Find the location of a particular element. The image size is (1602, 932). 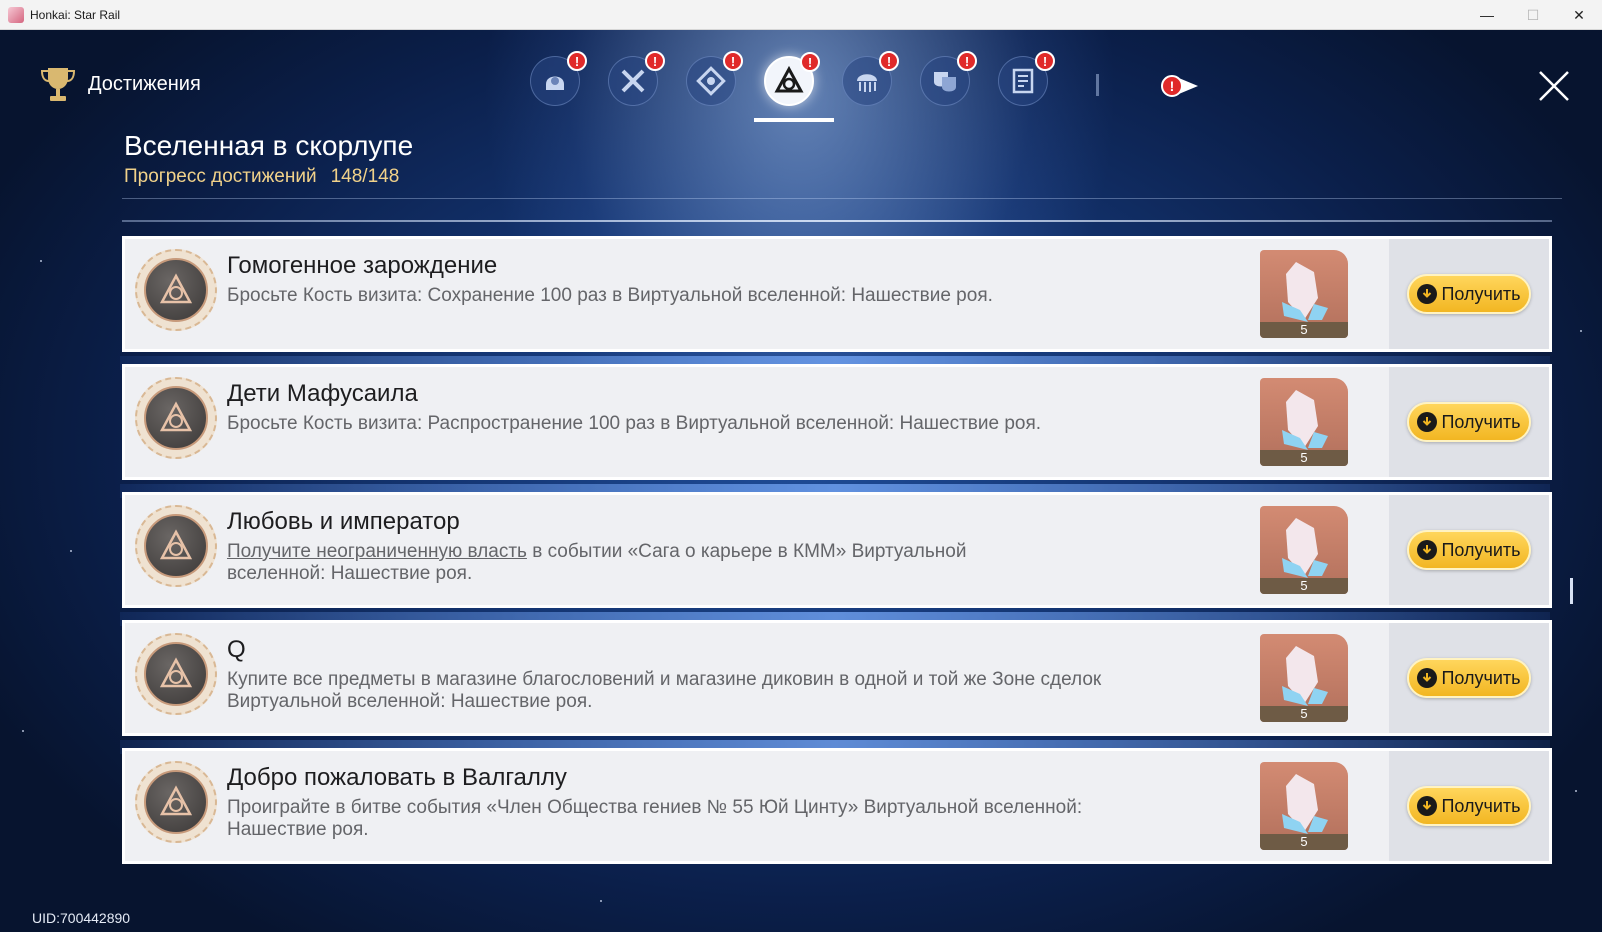

star-emblem-icon is located at coordinates (711, 81).